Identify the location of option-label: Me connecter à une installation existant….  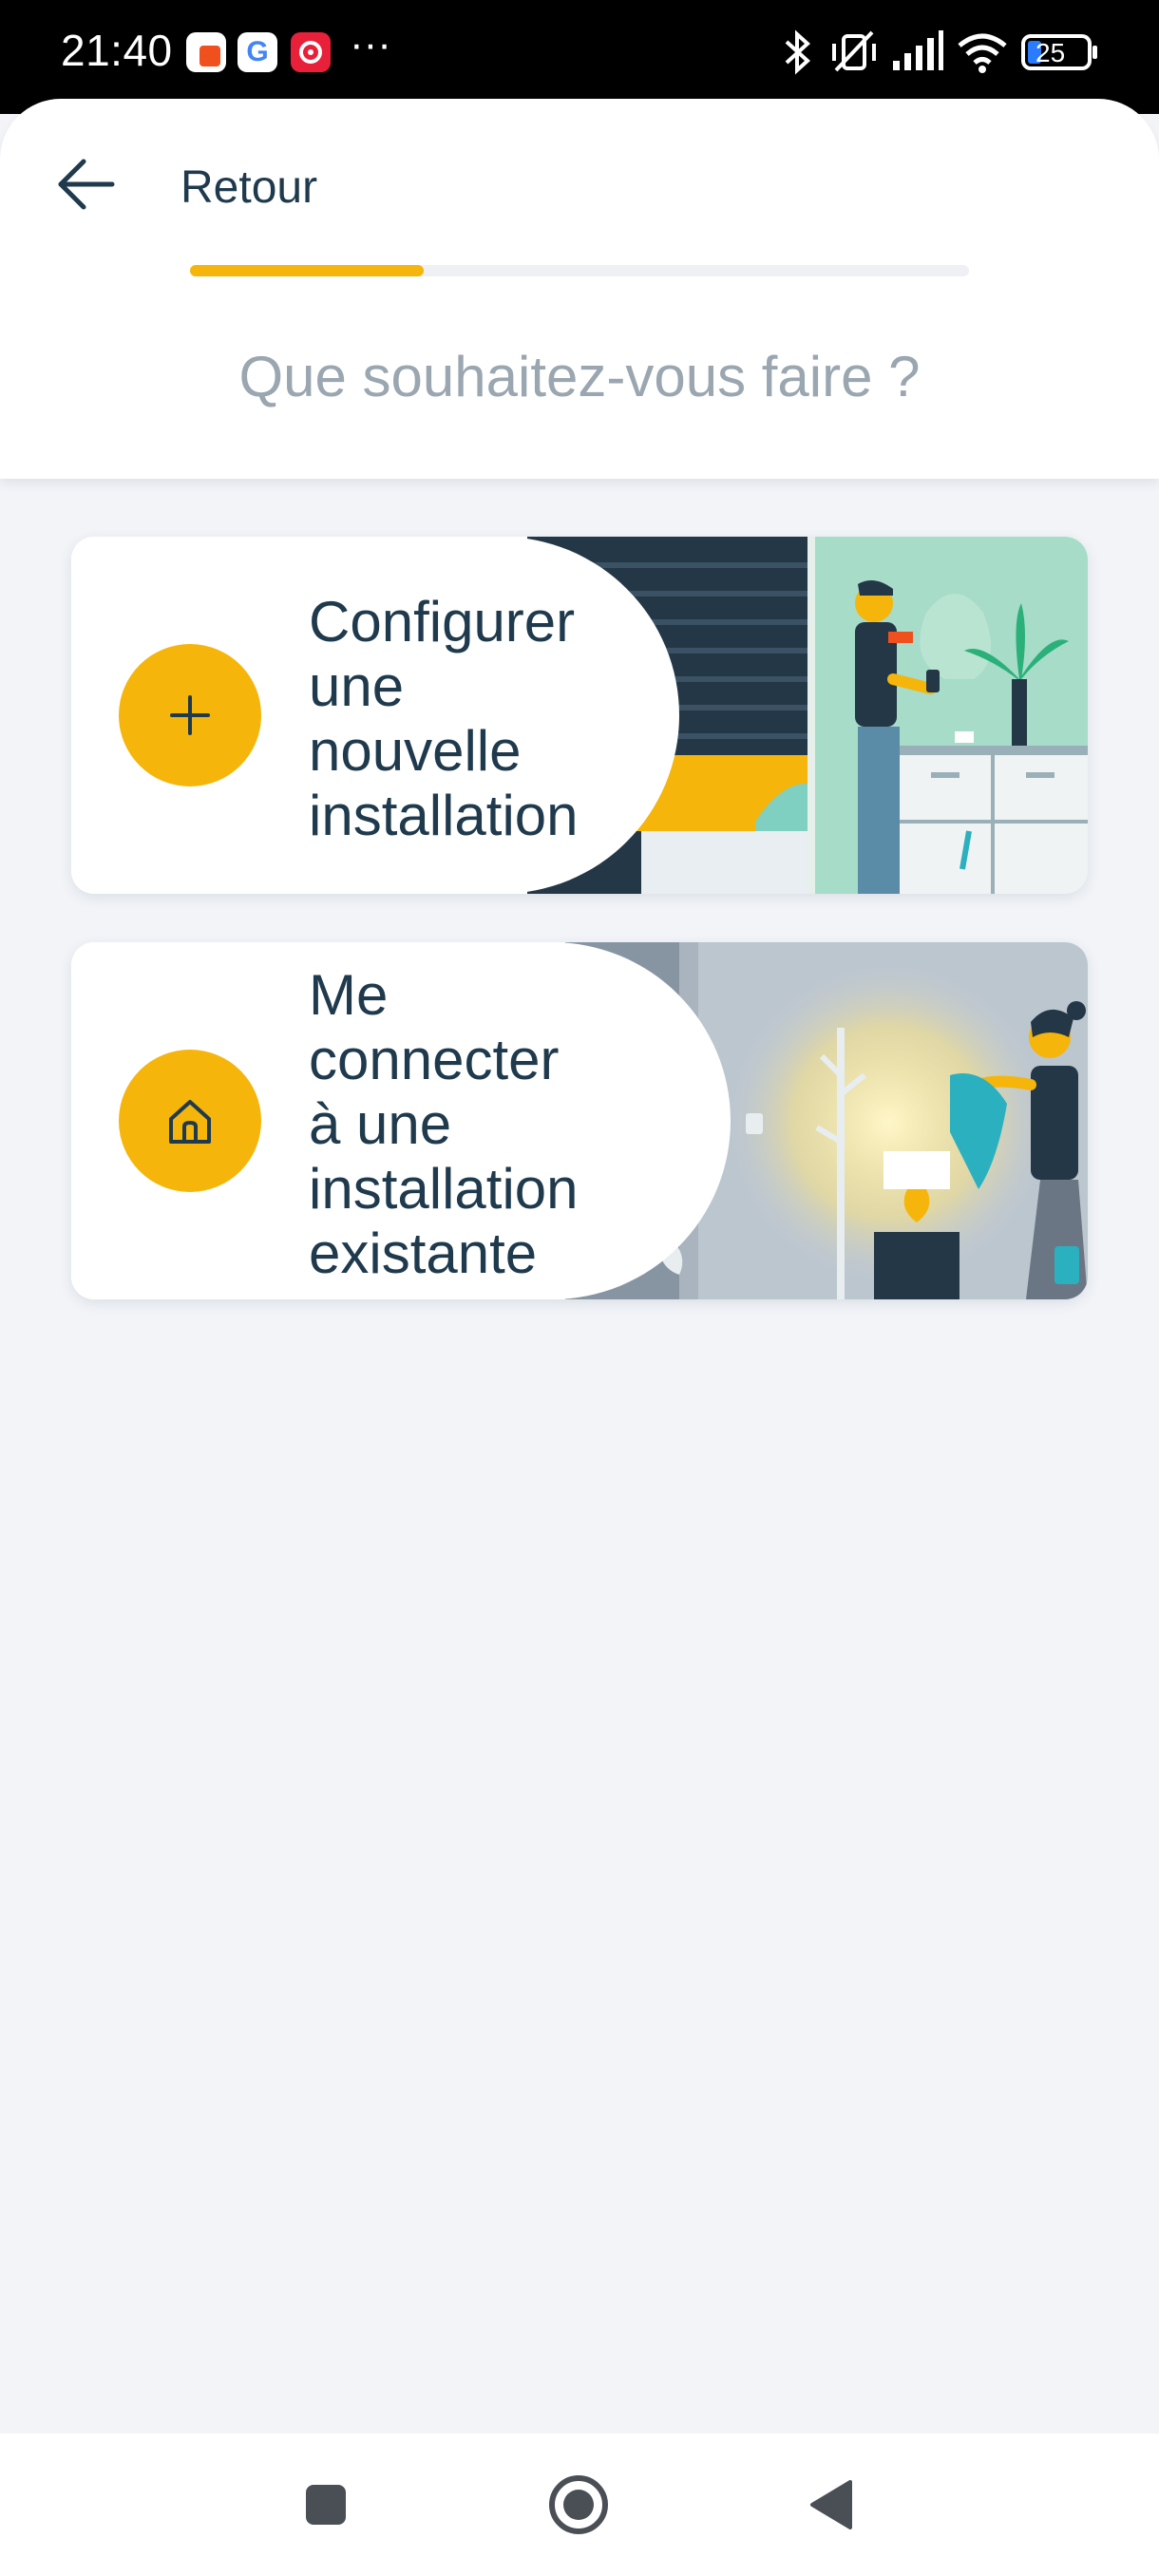
(527, 1124).